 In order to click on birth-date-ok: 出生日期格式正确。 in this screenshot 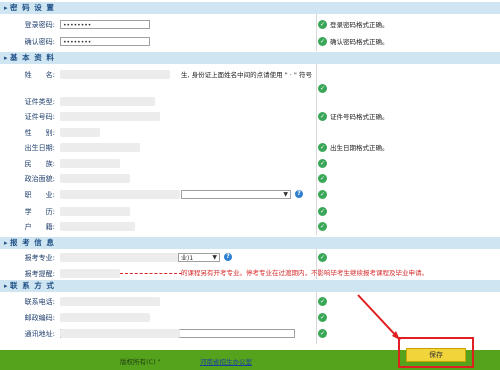, I will do `click(359, 148)`.